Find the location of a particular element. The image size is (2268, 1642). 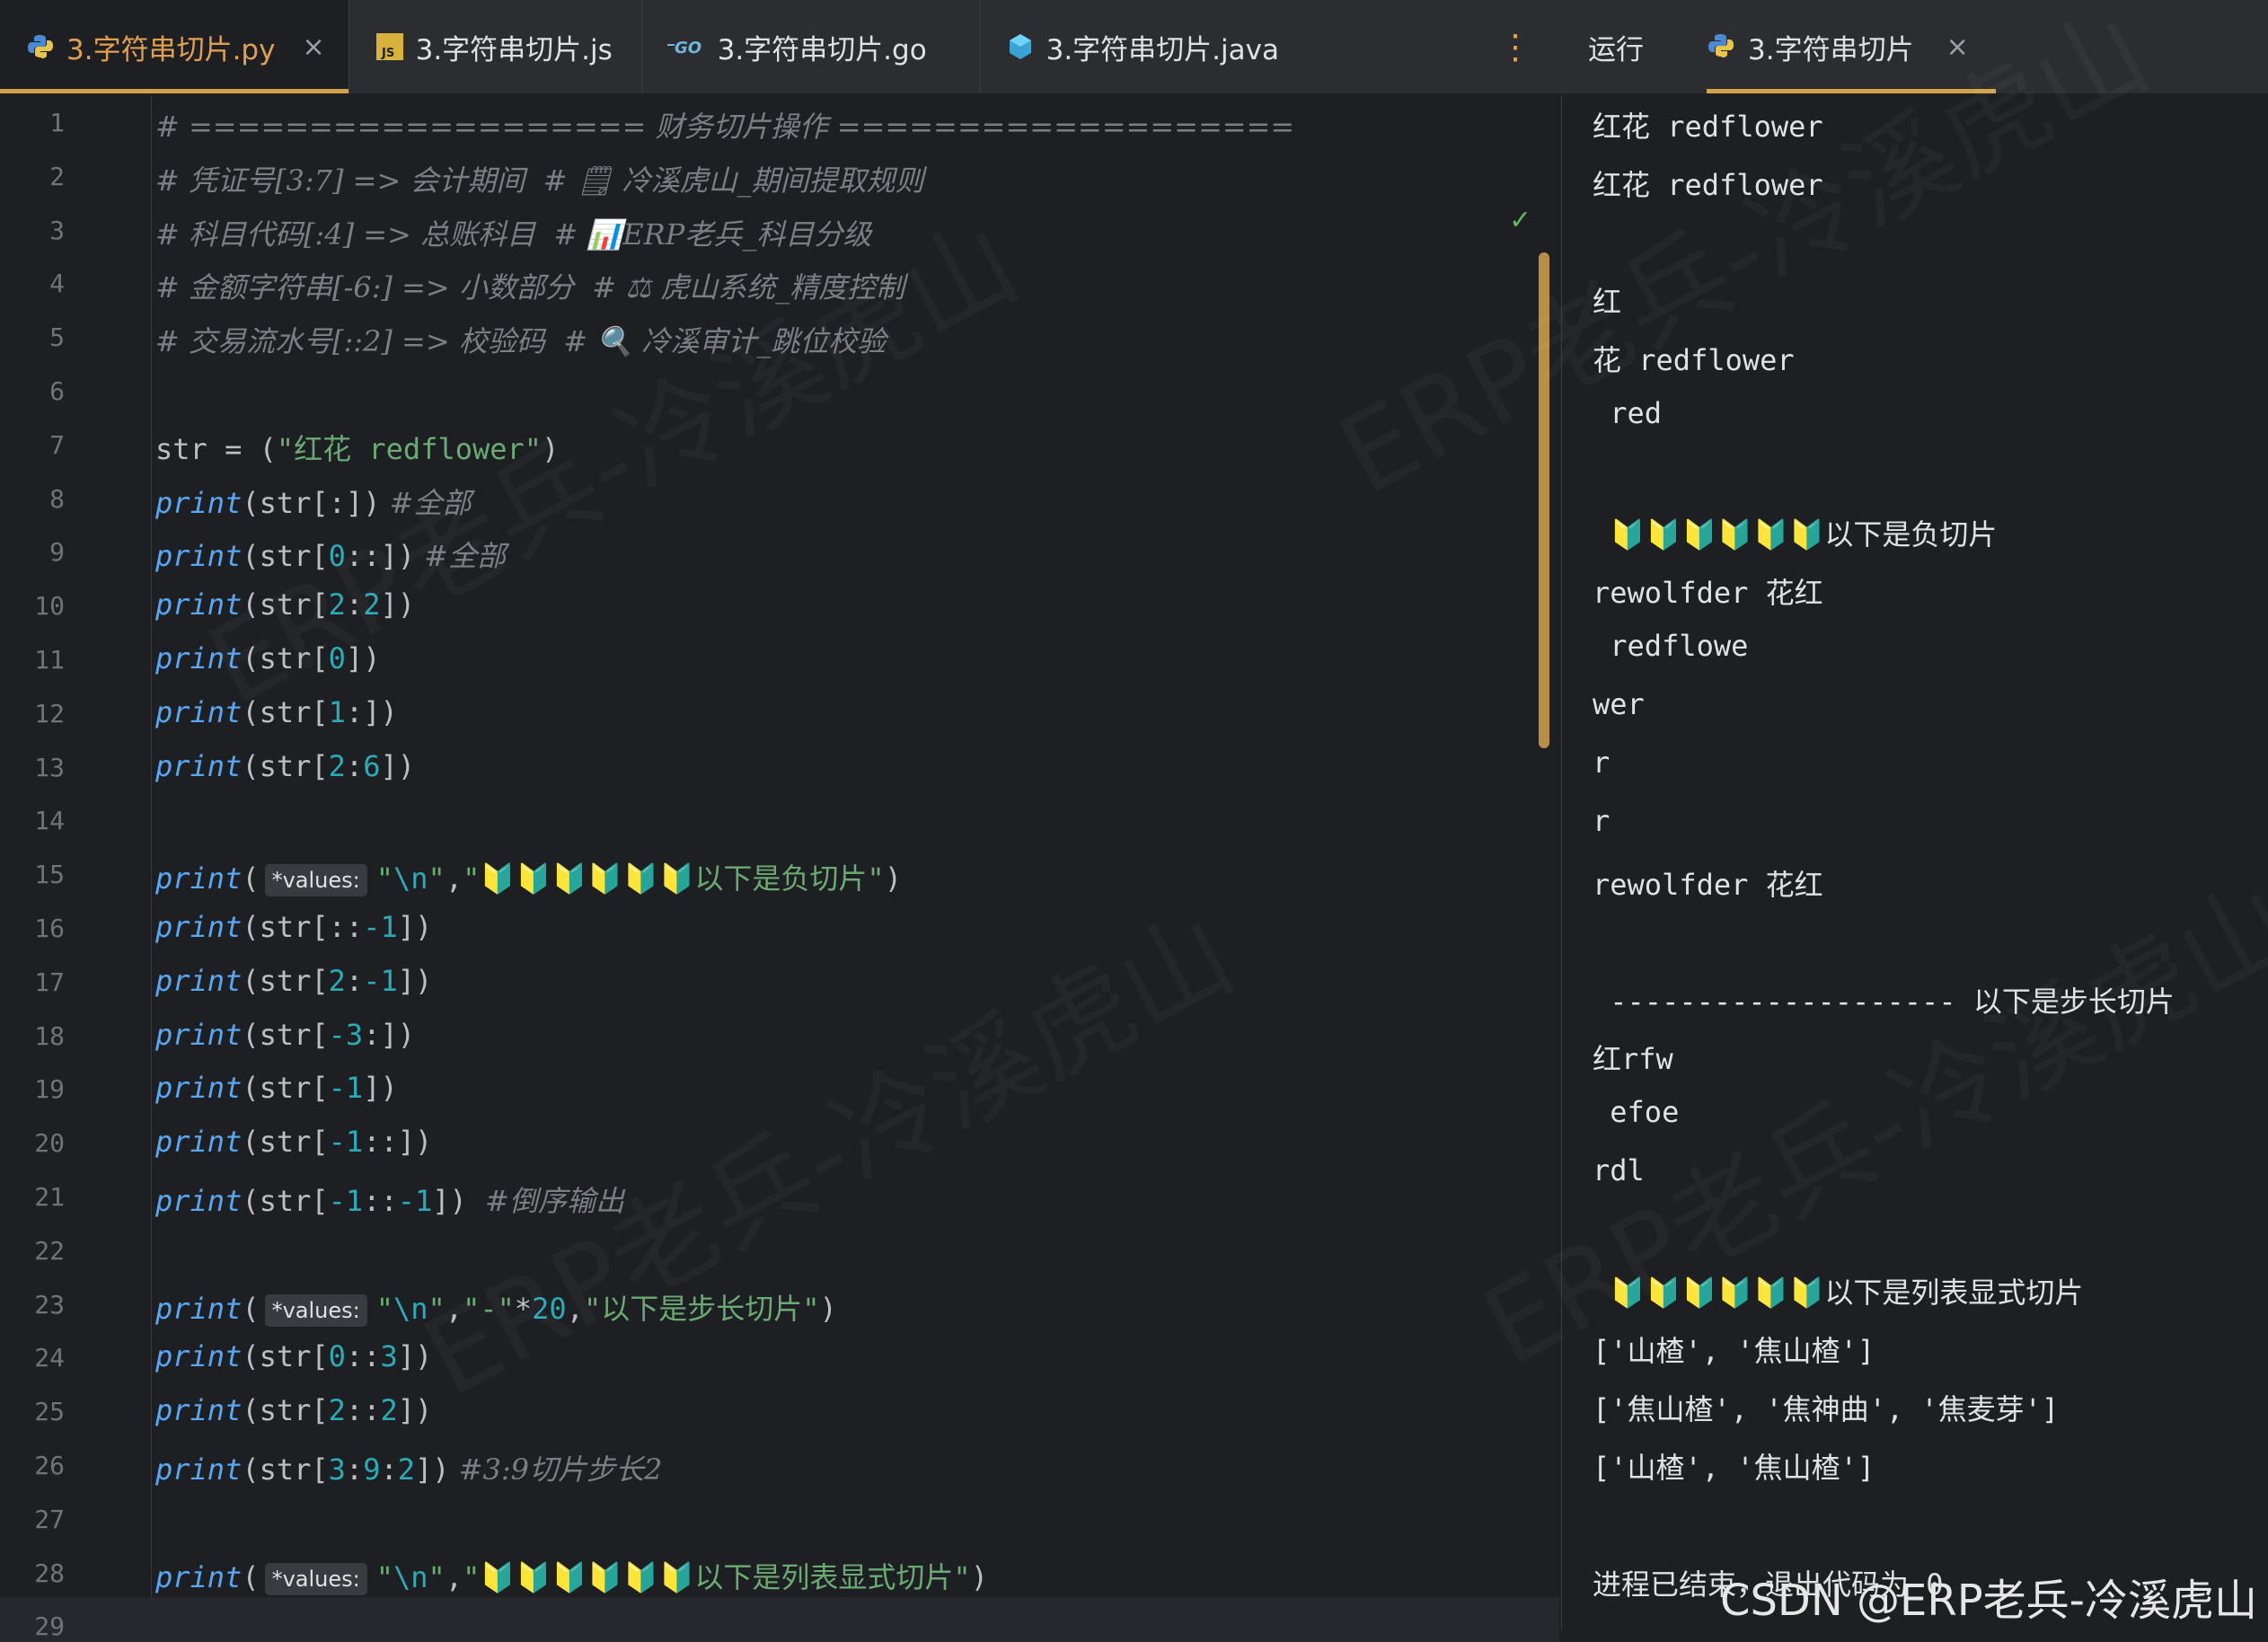

line-number: 1 is located at coordinates (57, 122).